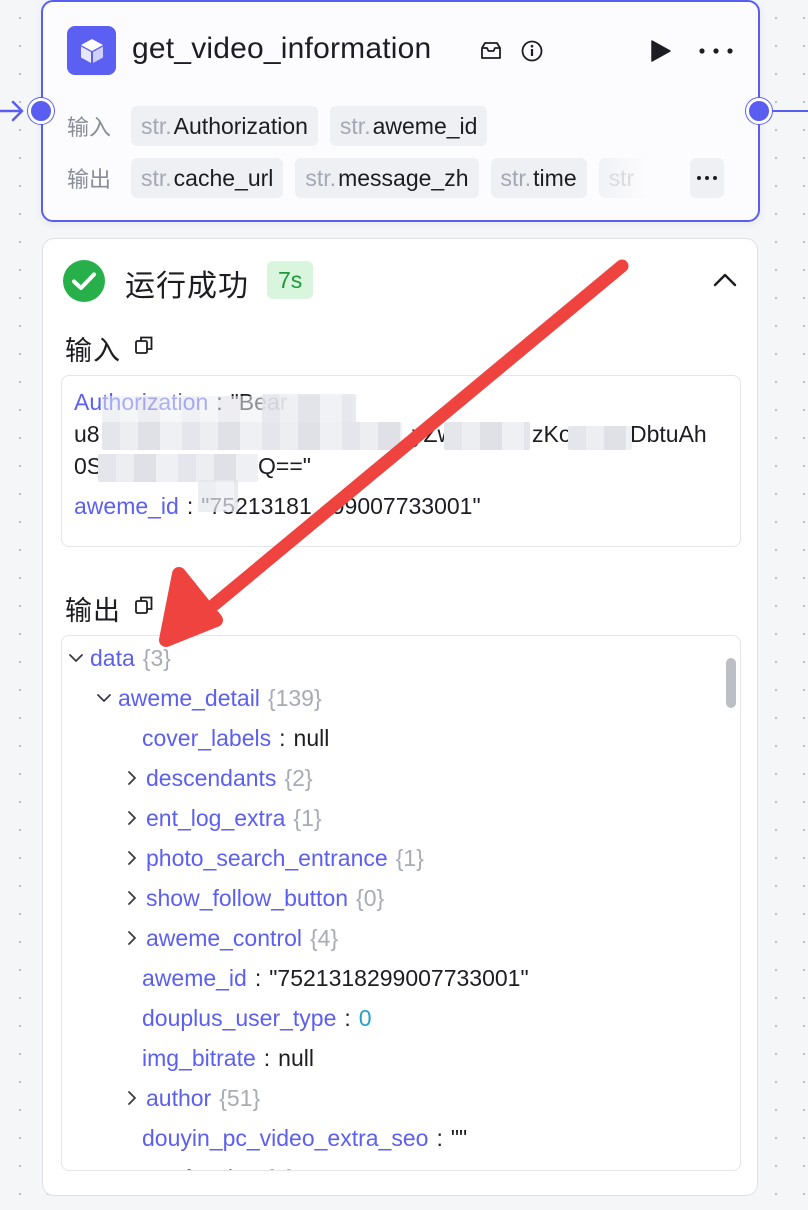 The width and height of the screenshot is (808, 1210). What do you see at coordinates (285, 1137) in the screenshot?
I see `tree-key: douyin_pc_video_extra_seo` at bounding box center [285, 1137].